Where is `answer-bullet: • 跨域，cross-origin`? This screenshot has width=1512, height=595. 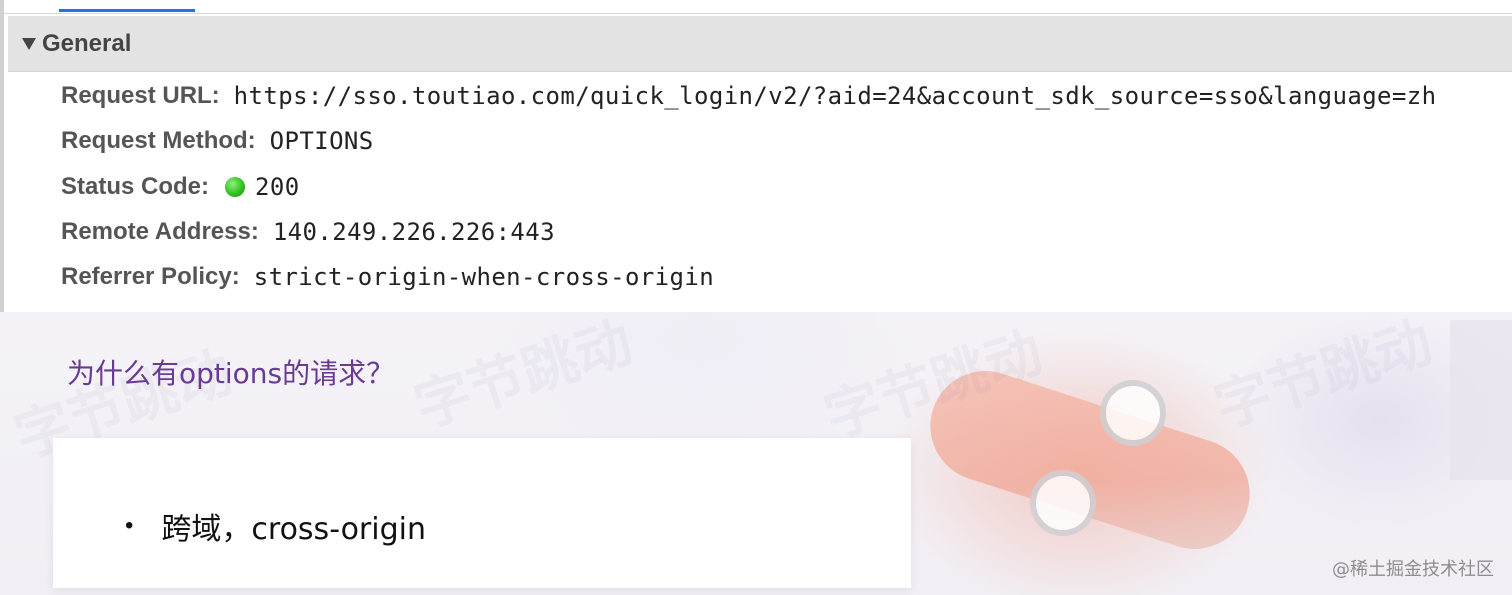
answer-bullet: • 跨域，cross-origin is located at coordinates (275, 526).